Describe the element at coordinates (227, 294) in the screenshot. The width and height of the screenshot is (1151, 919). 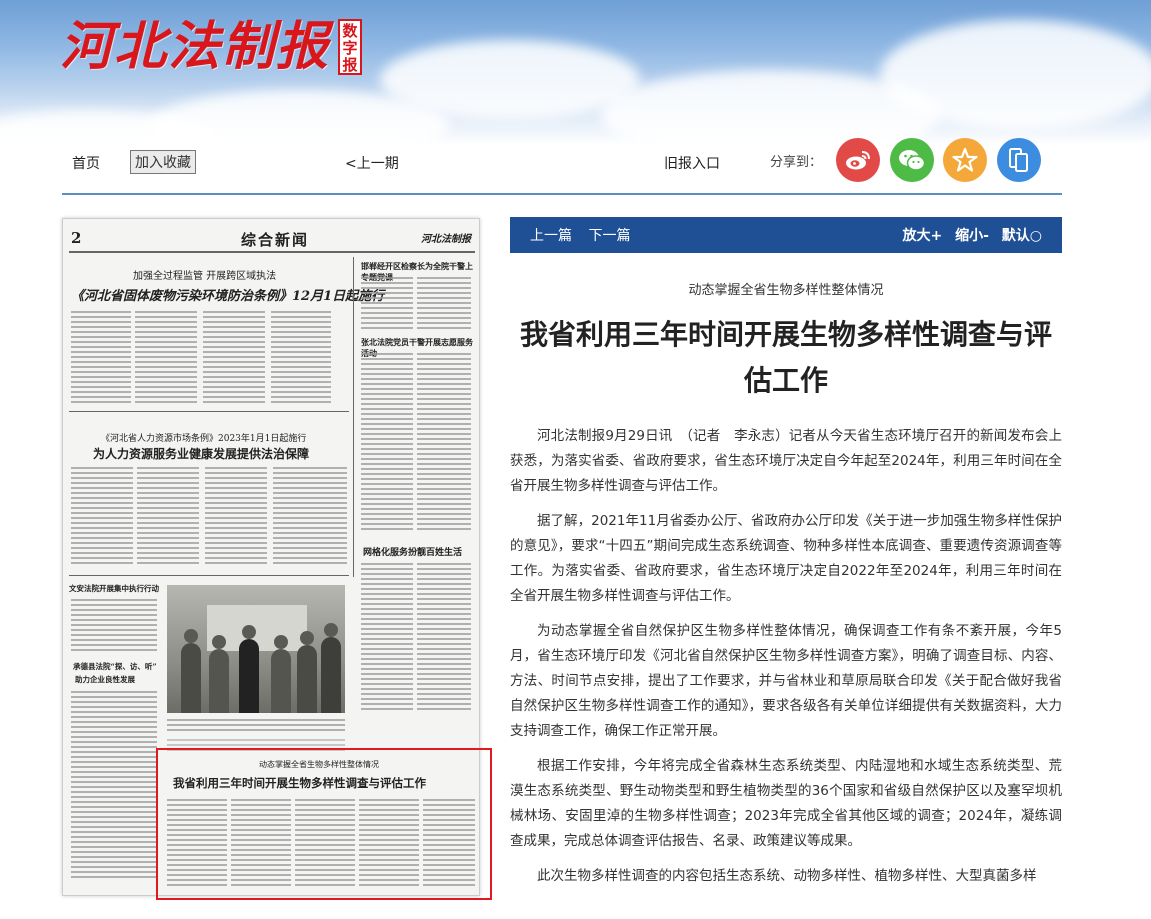
I see `paper-headline: 《河北省固体废物污染环境防治条例》12月1日起施行` at that location.